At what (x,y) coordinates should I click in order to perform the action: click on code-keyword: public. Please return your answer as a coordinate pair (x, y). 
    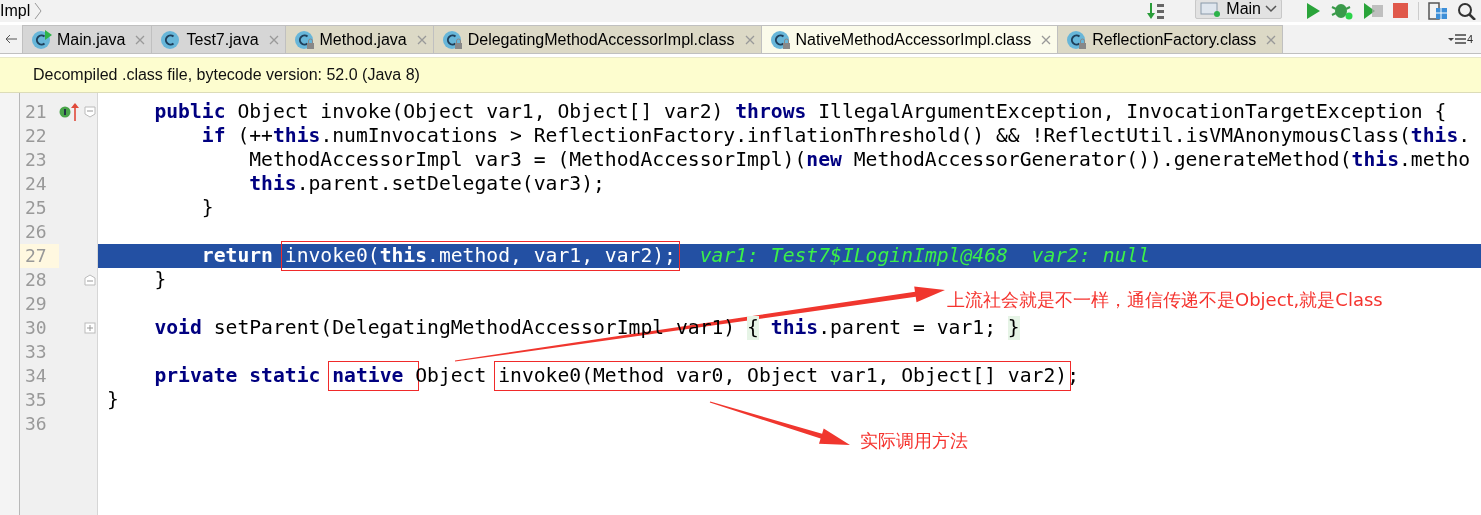
    Looking at the image, I should click on (189, 112).